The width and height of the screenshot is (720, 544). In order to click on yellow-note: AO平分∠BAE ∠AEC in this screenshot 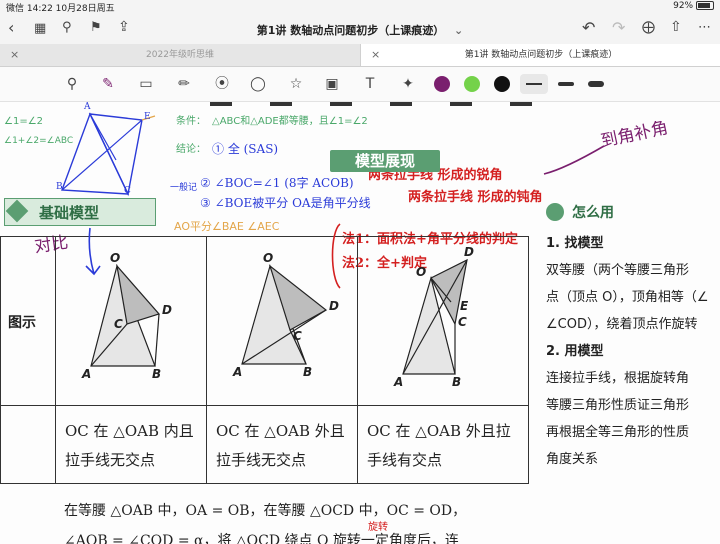, I will do `click(227, 226)`.